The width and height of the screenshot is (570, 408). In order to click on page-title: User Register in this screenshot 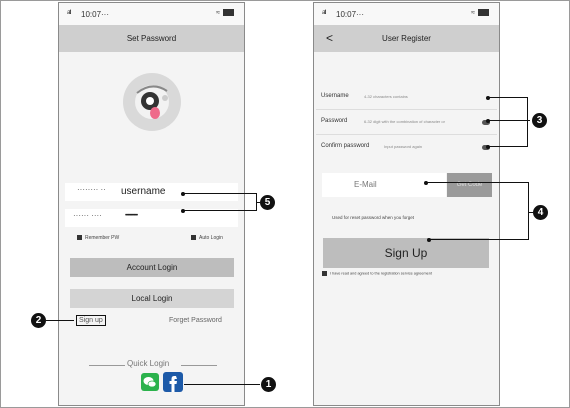, I will do `click(406, 38)`.